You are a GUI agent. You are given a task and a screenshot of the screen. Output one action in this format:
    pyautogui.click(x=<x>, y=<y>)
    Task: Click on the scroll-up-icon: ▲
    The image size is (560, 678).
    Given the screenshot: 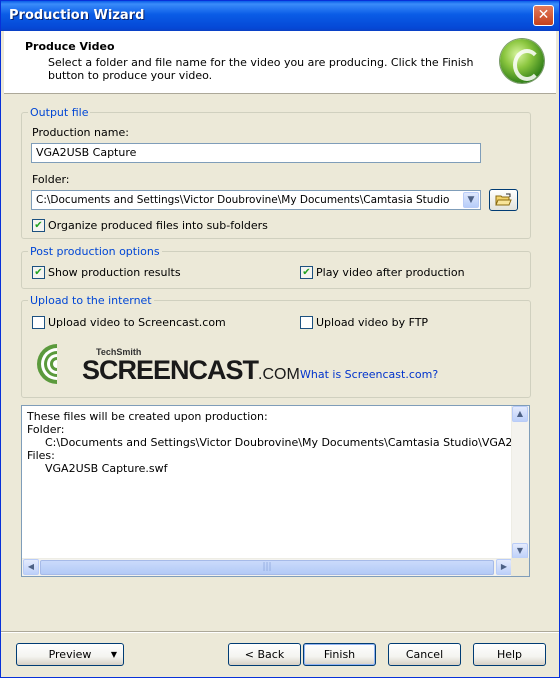 What is the action you would take?
    pyautogui.click(x=520, y=414)
    